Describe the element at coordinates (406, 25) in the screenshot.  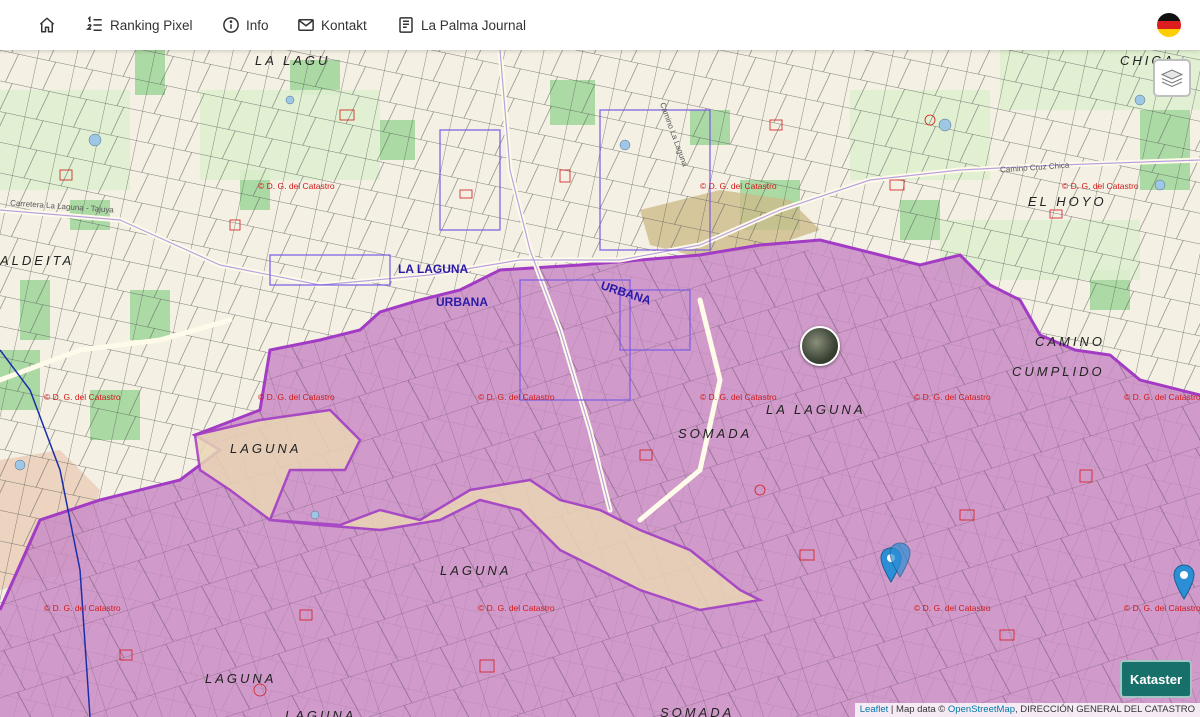
I see `journal-icon` at that location.